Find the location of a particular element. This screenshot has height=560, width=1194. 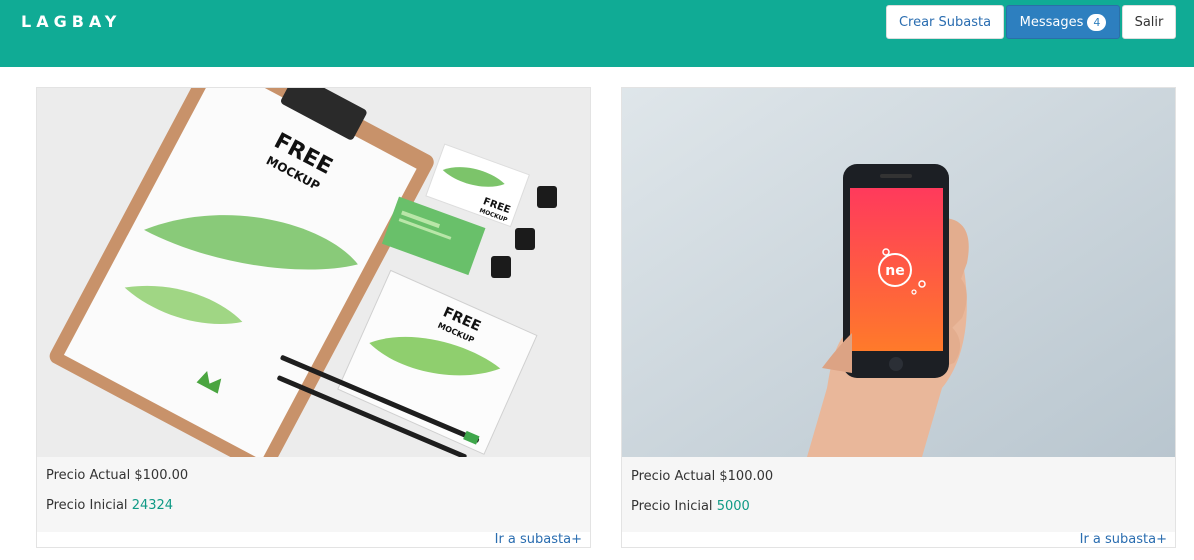

logout-button: Salir is located at coordinates (1149, 22).